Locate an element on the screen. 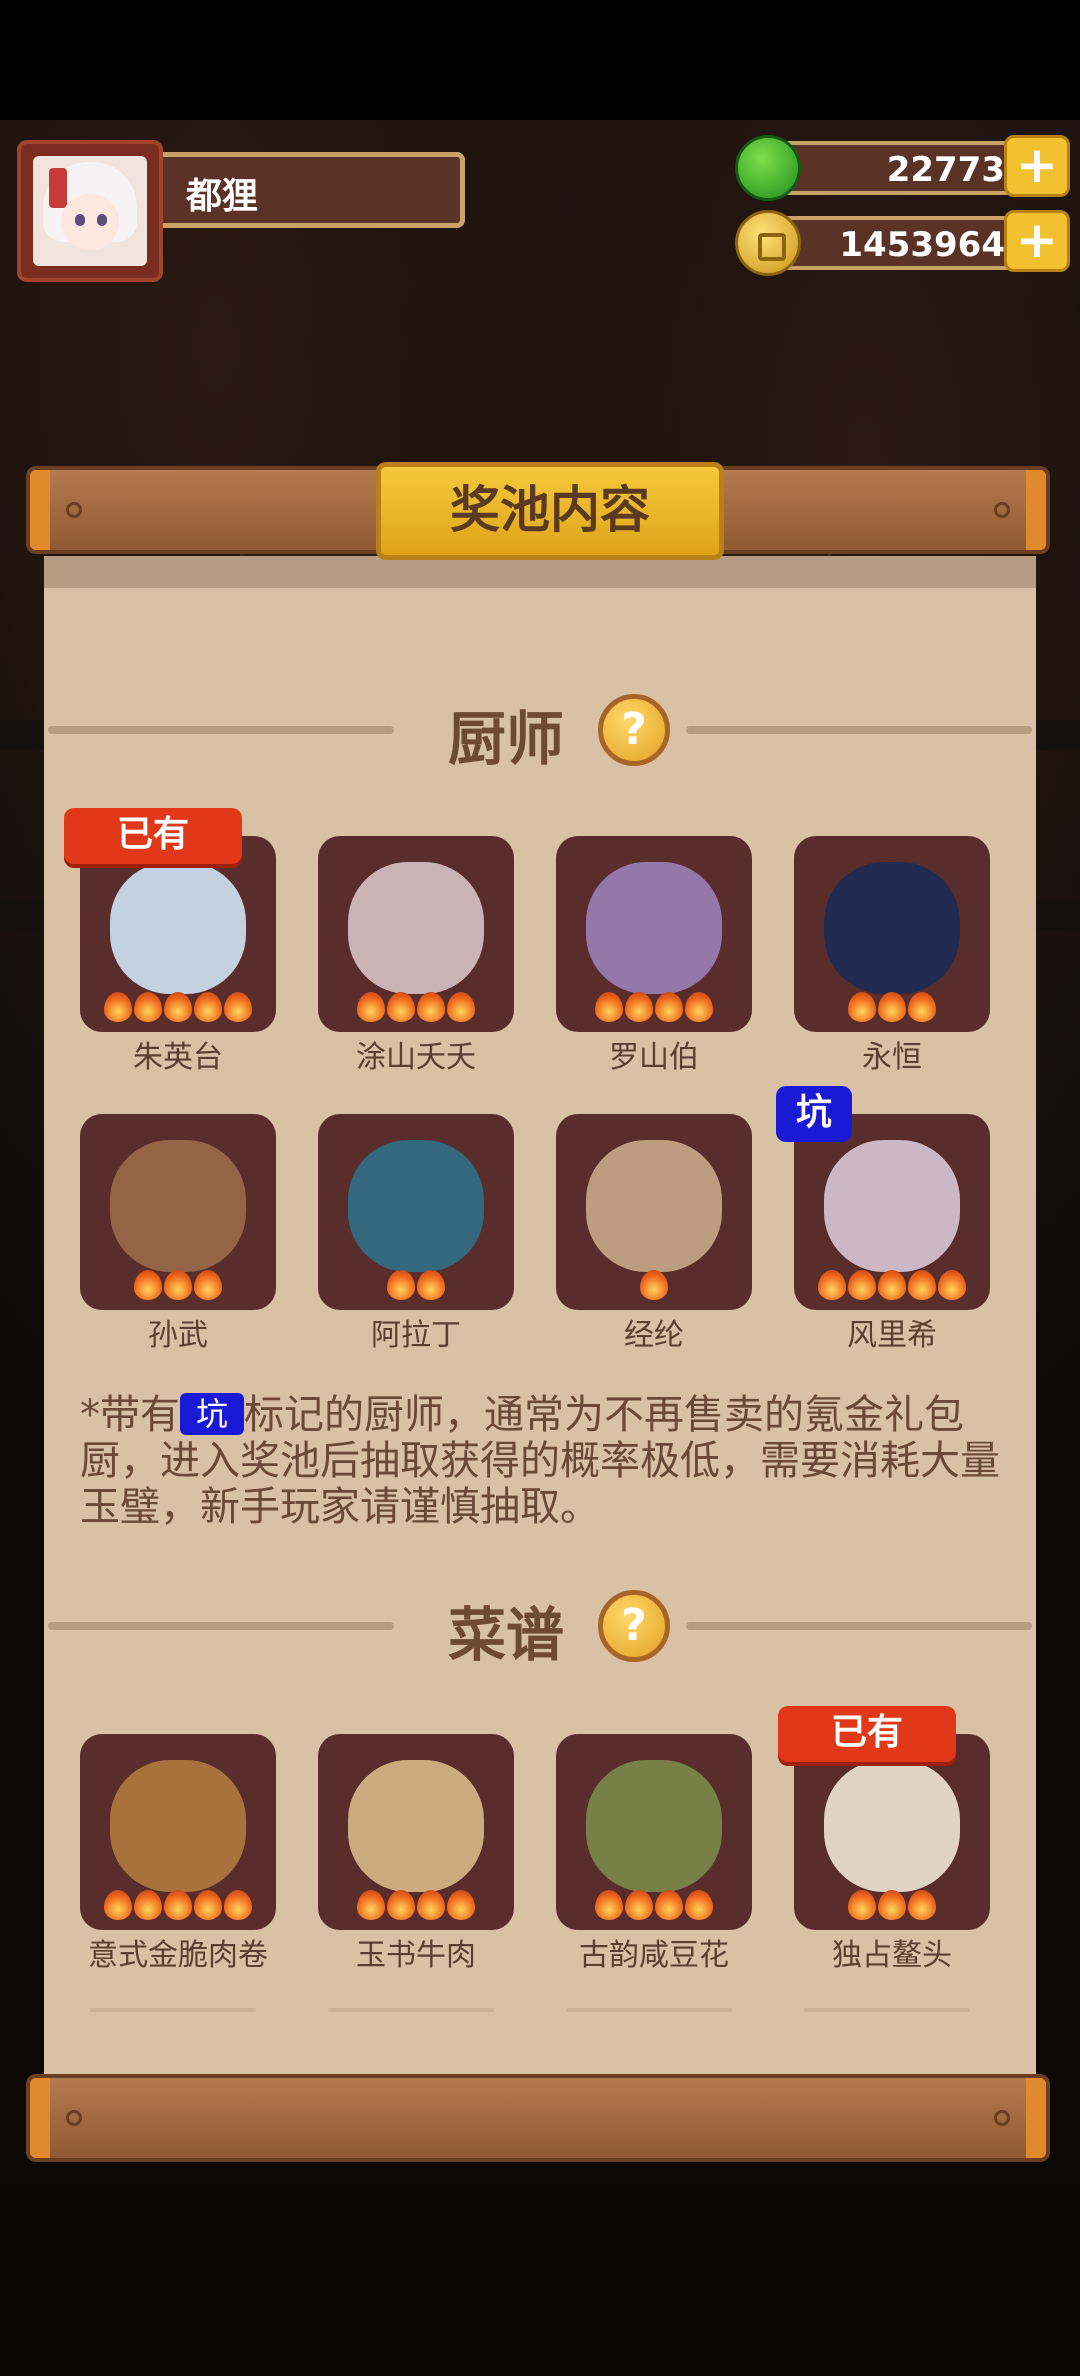  avatar is located at coordinates (90, 211).